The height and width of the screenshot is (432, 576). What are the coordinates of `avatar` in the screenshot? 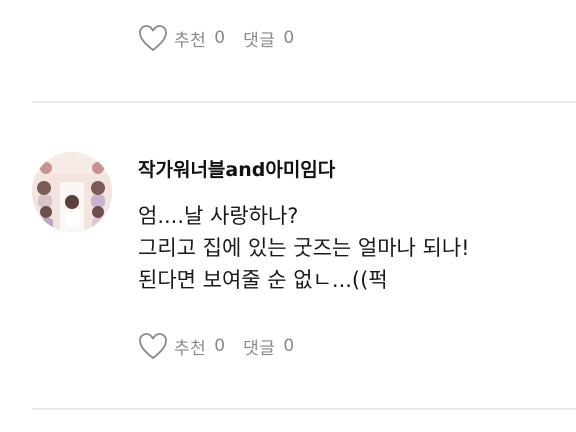 It's located at (72, 192).